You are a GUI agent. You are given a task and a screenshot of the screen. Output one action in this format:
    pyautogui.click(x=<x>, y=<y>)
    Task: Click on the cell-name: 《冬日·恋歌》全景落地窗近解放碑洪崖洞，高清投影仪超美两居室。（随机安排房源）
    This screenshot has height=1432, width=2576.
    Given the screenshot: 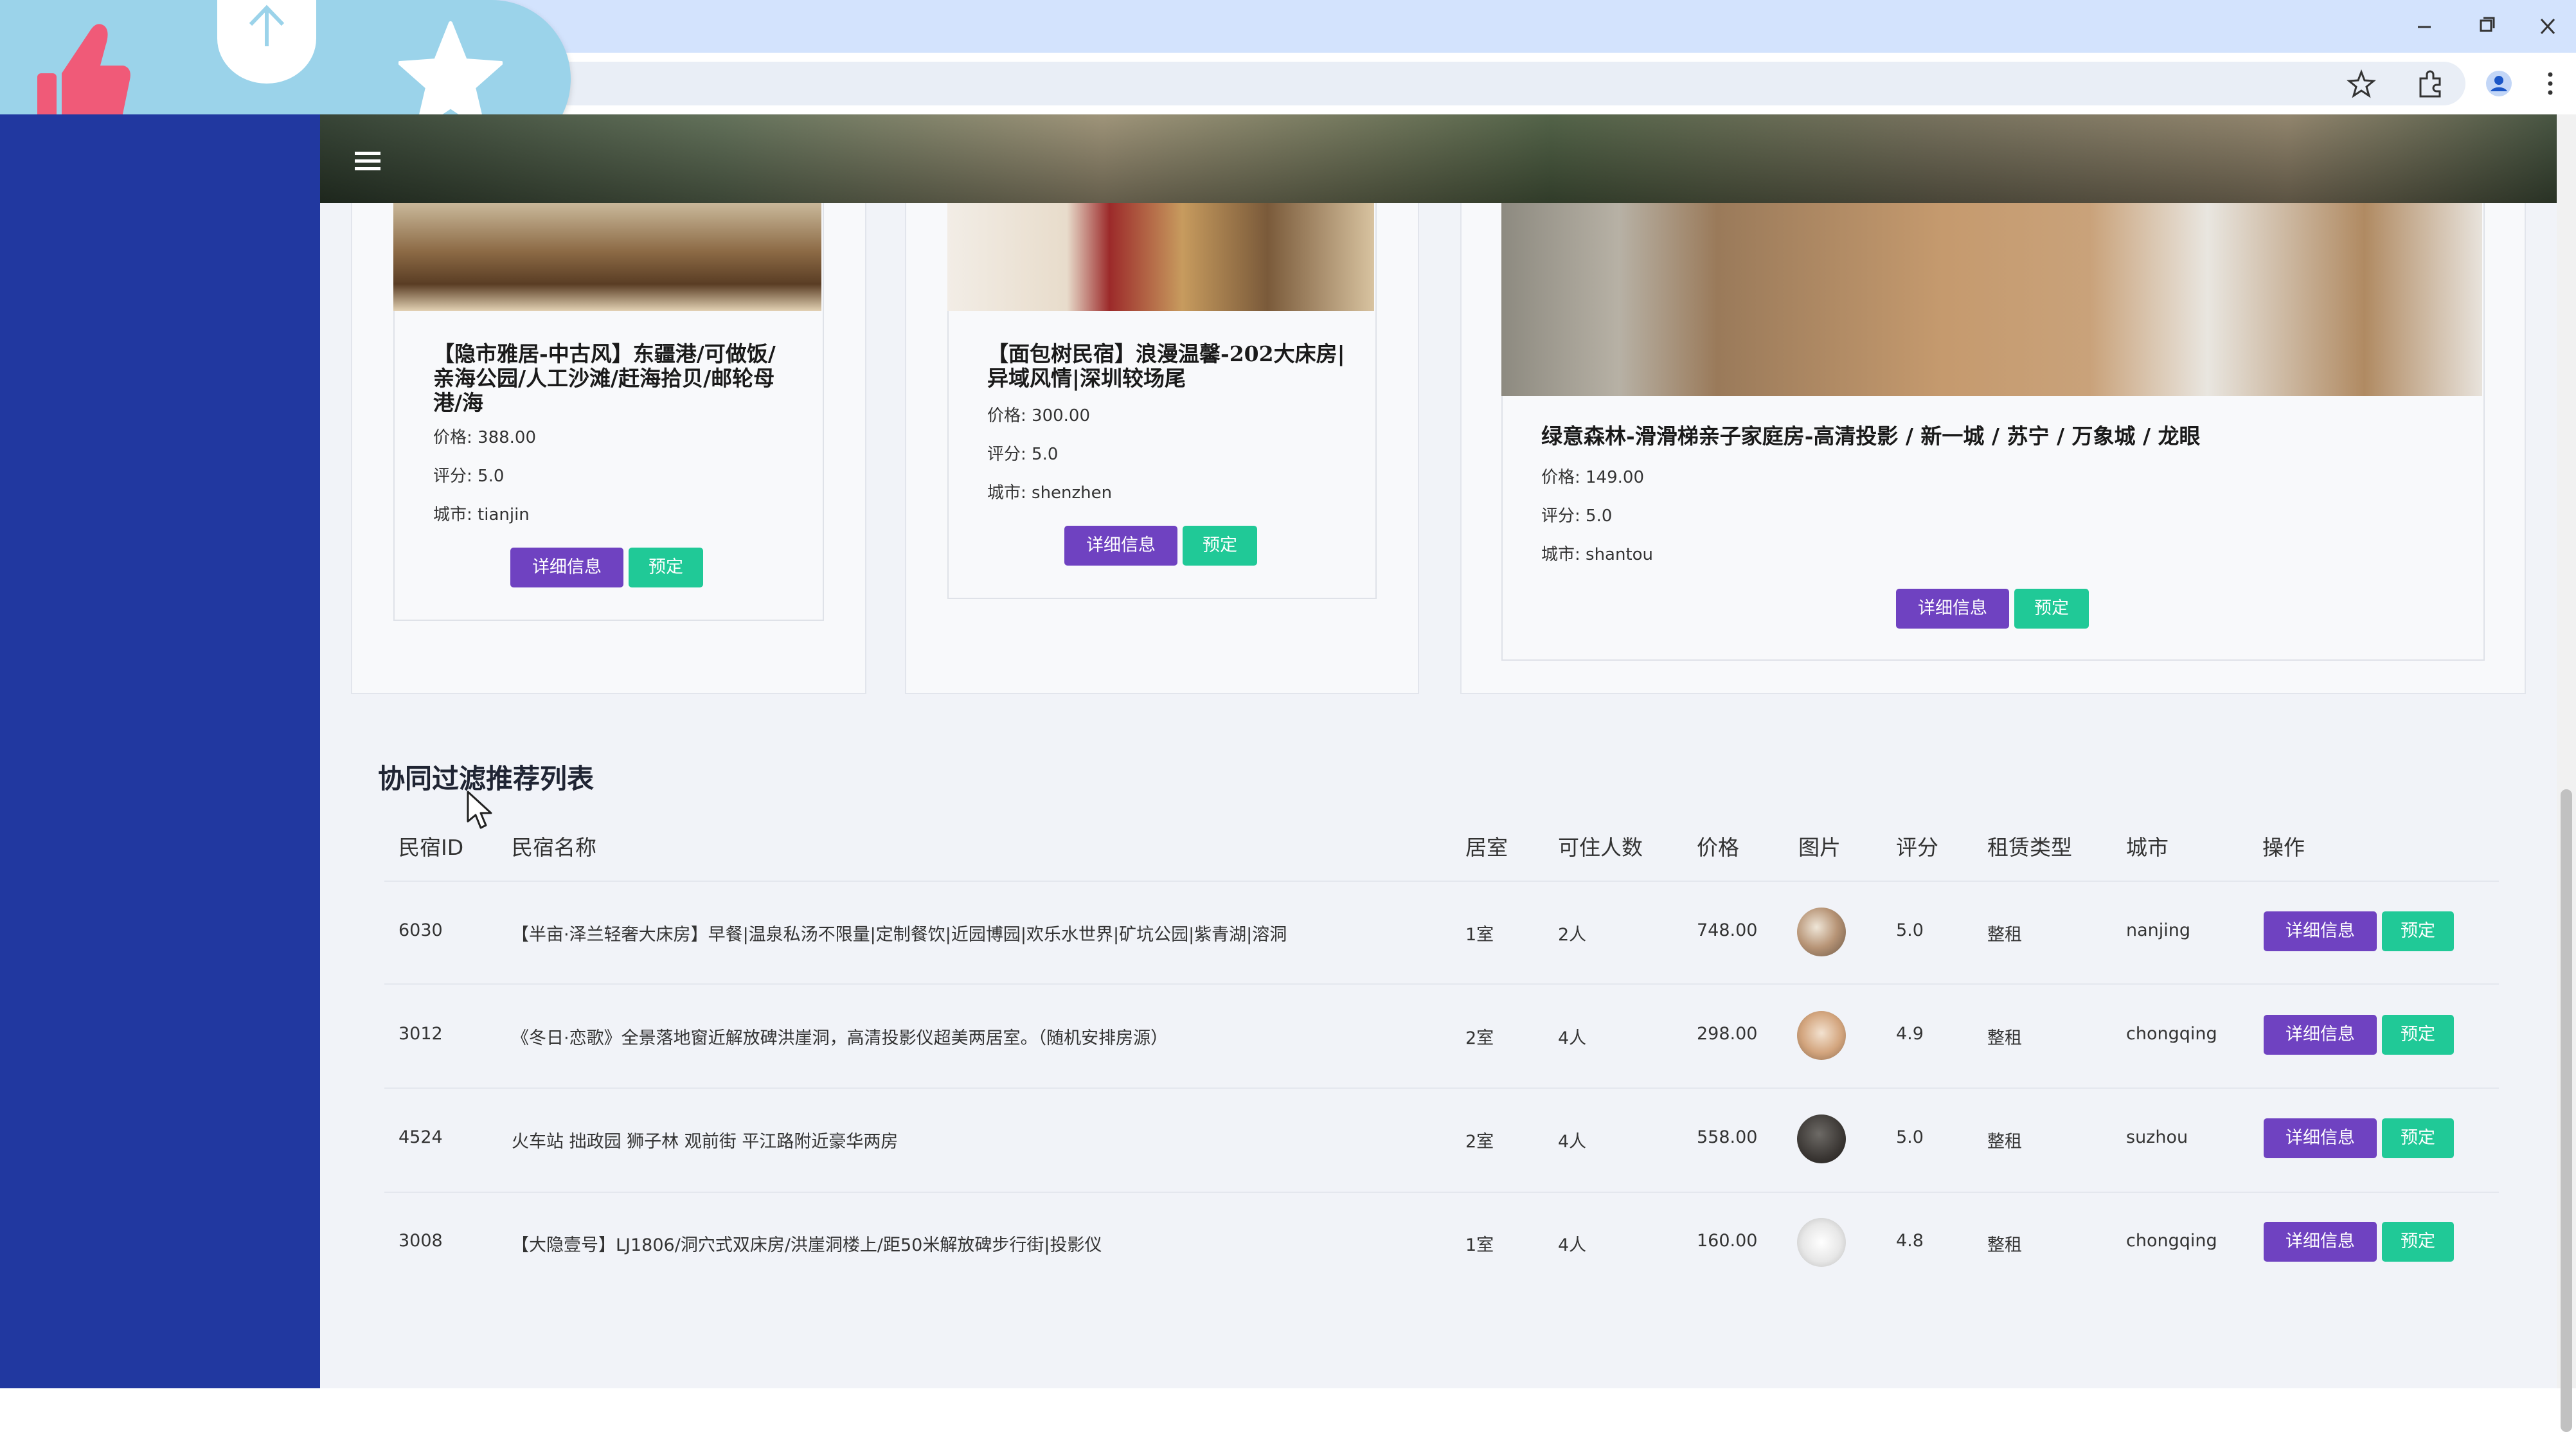 What is the action you would take?
    pyautogui.click(x=840, y=1038)
    